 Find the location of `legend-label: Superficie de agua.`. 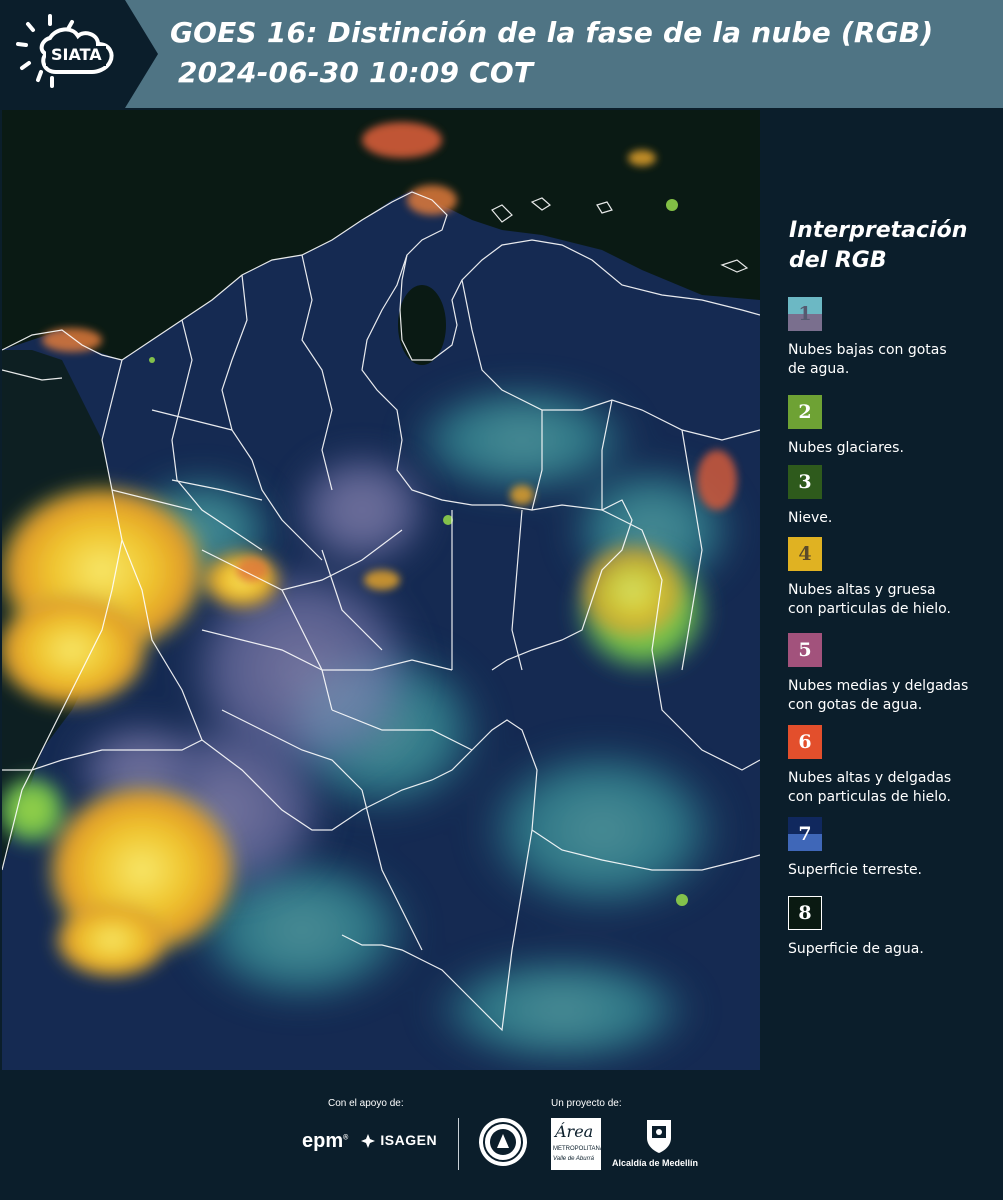

legend-label: Superficie de agua. is located at coordinates (895, 949).